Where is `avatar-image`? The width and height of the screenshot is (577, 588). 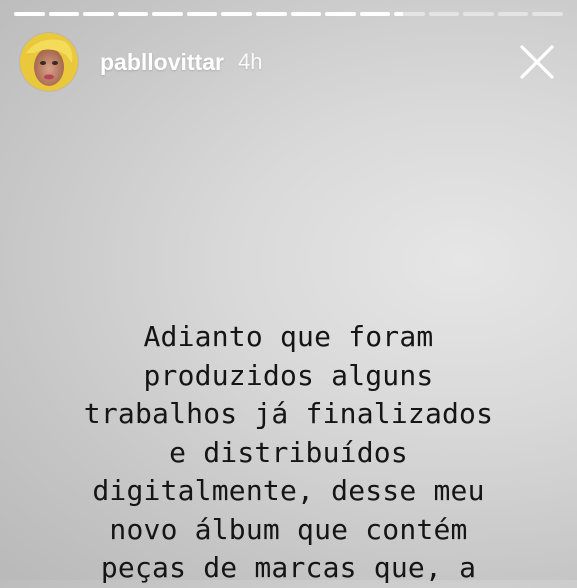 avatar-image is located at coordinates (49, 62).